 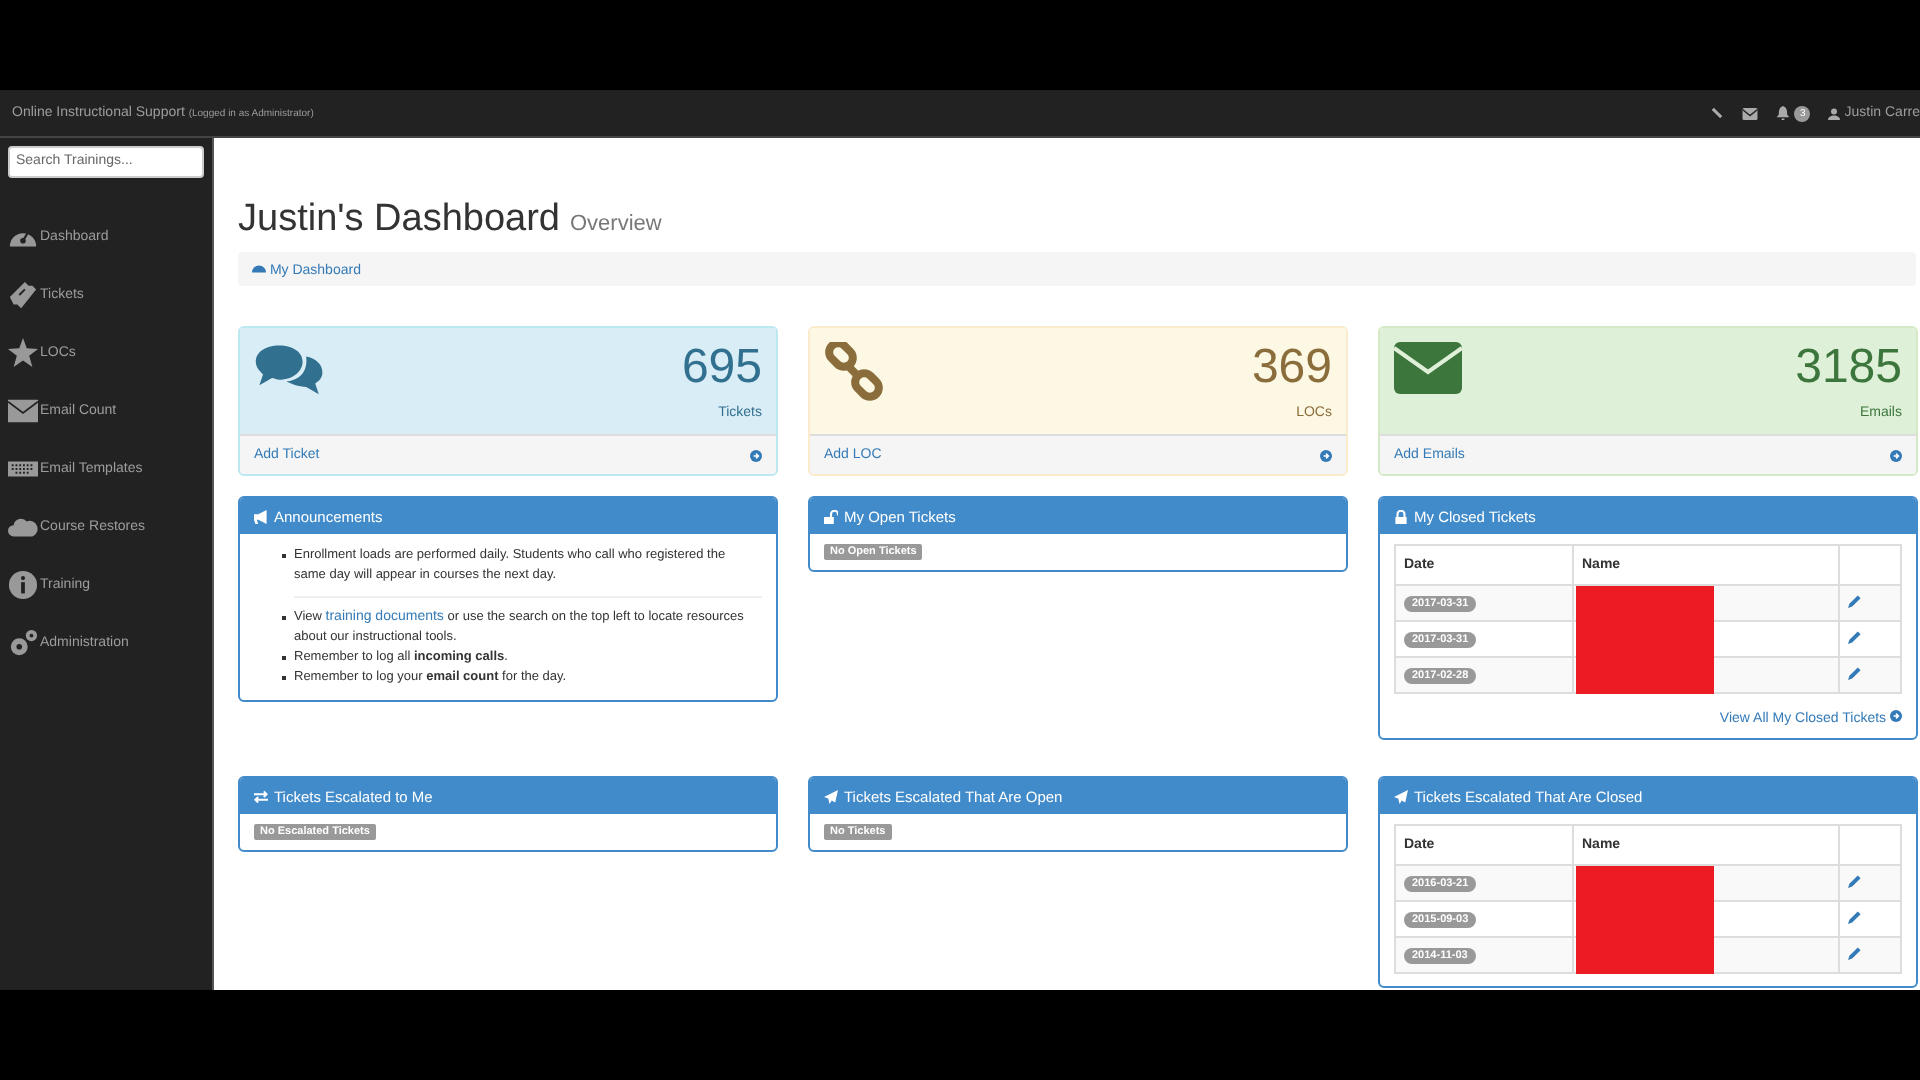 What do you see at coordinates (1291, 368) in the screenshot?
I see `stat-value: 369` at bounding box center [1291, 368].